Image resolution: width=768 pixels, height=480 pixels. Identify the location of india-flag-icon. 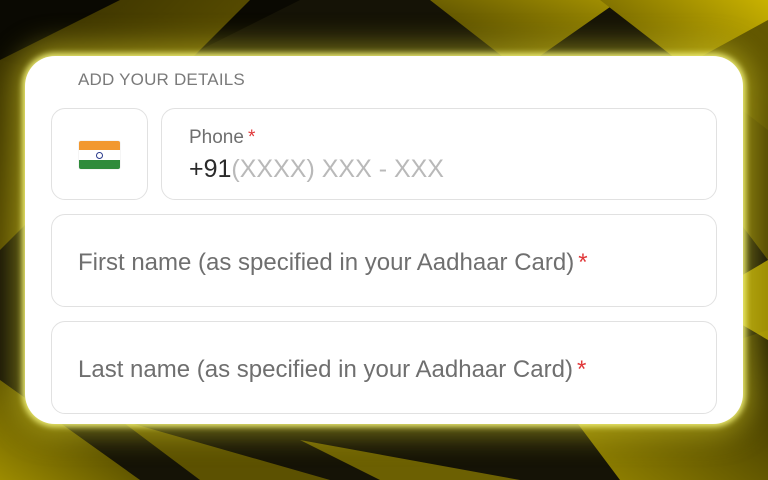
(99, 155).